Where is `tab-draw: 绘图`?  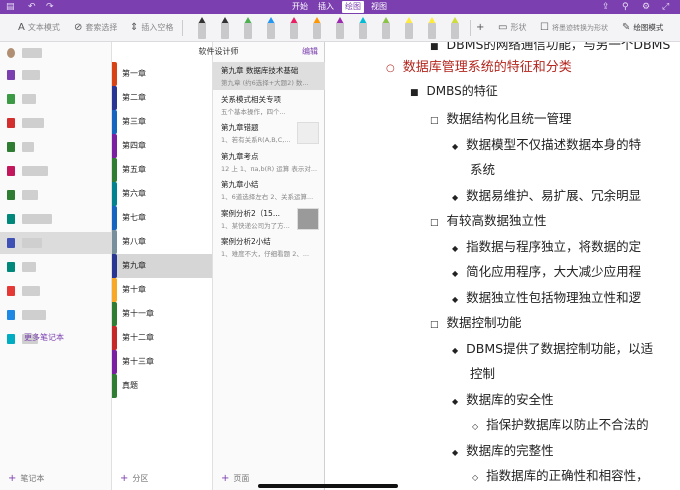 tab-draw: 绘图 is located at coordinates (353, 7).